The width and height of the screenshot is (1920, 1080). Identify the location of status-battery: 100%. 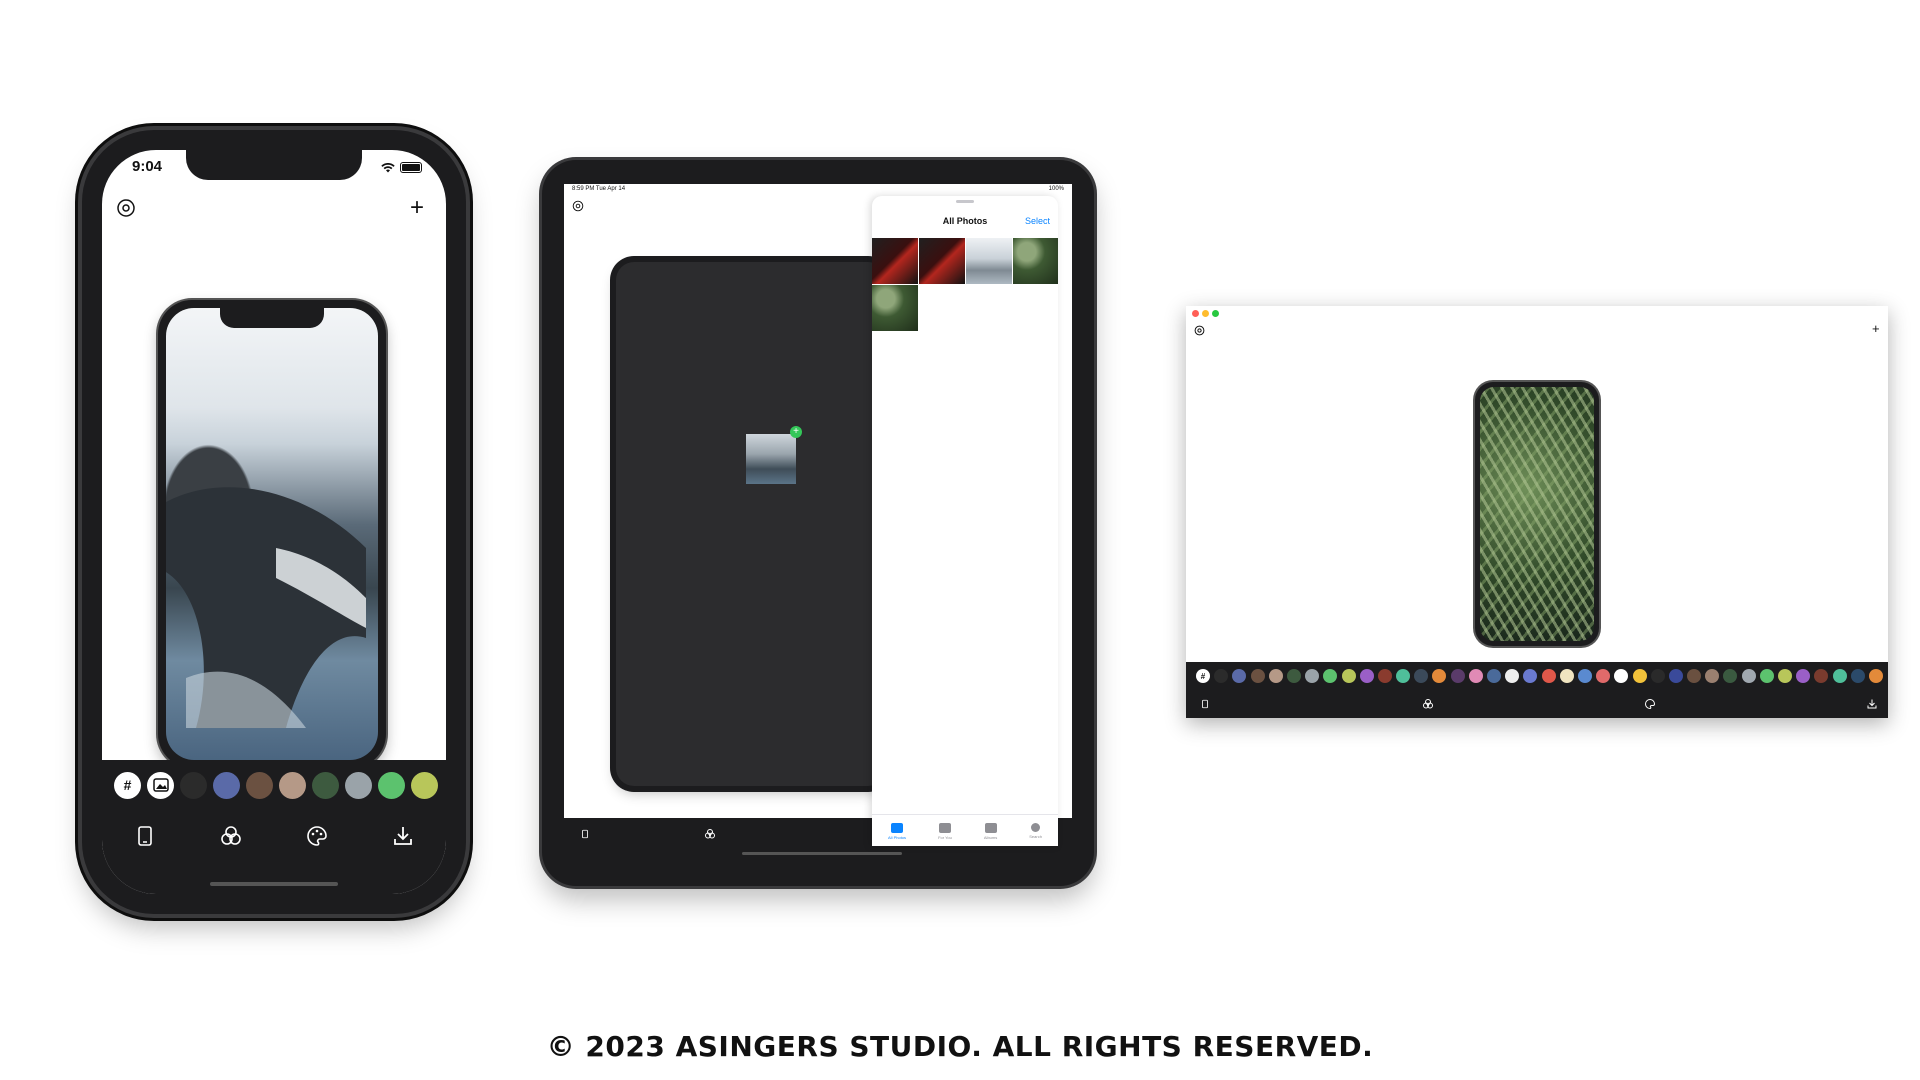
(1056, 189).